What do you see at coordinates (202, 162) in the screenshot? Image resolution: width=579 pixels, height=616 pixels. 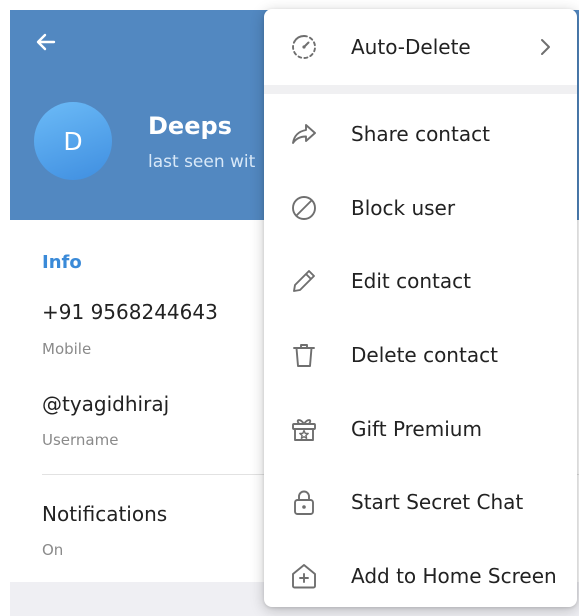 I see `last-seen-status: last seen wit` at bounding box center [202, 162].